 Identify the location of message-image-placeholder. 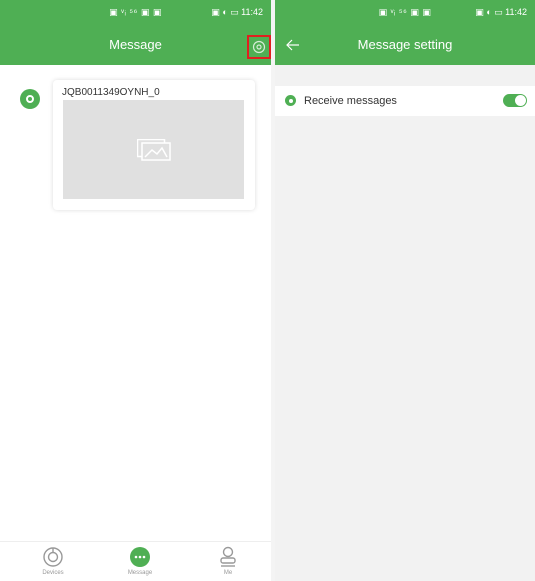
(153, 149).